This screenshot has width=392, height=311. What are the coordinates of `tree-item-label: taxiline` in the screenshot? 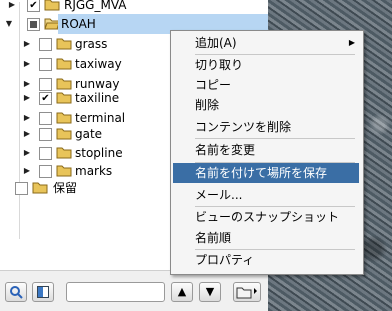 It's located at (97, 98).